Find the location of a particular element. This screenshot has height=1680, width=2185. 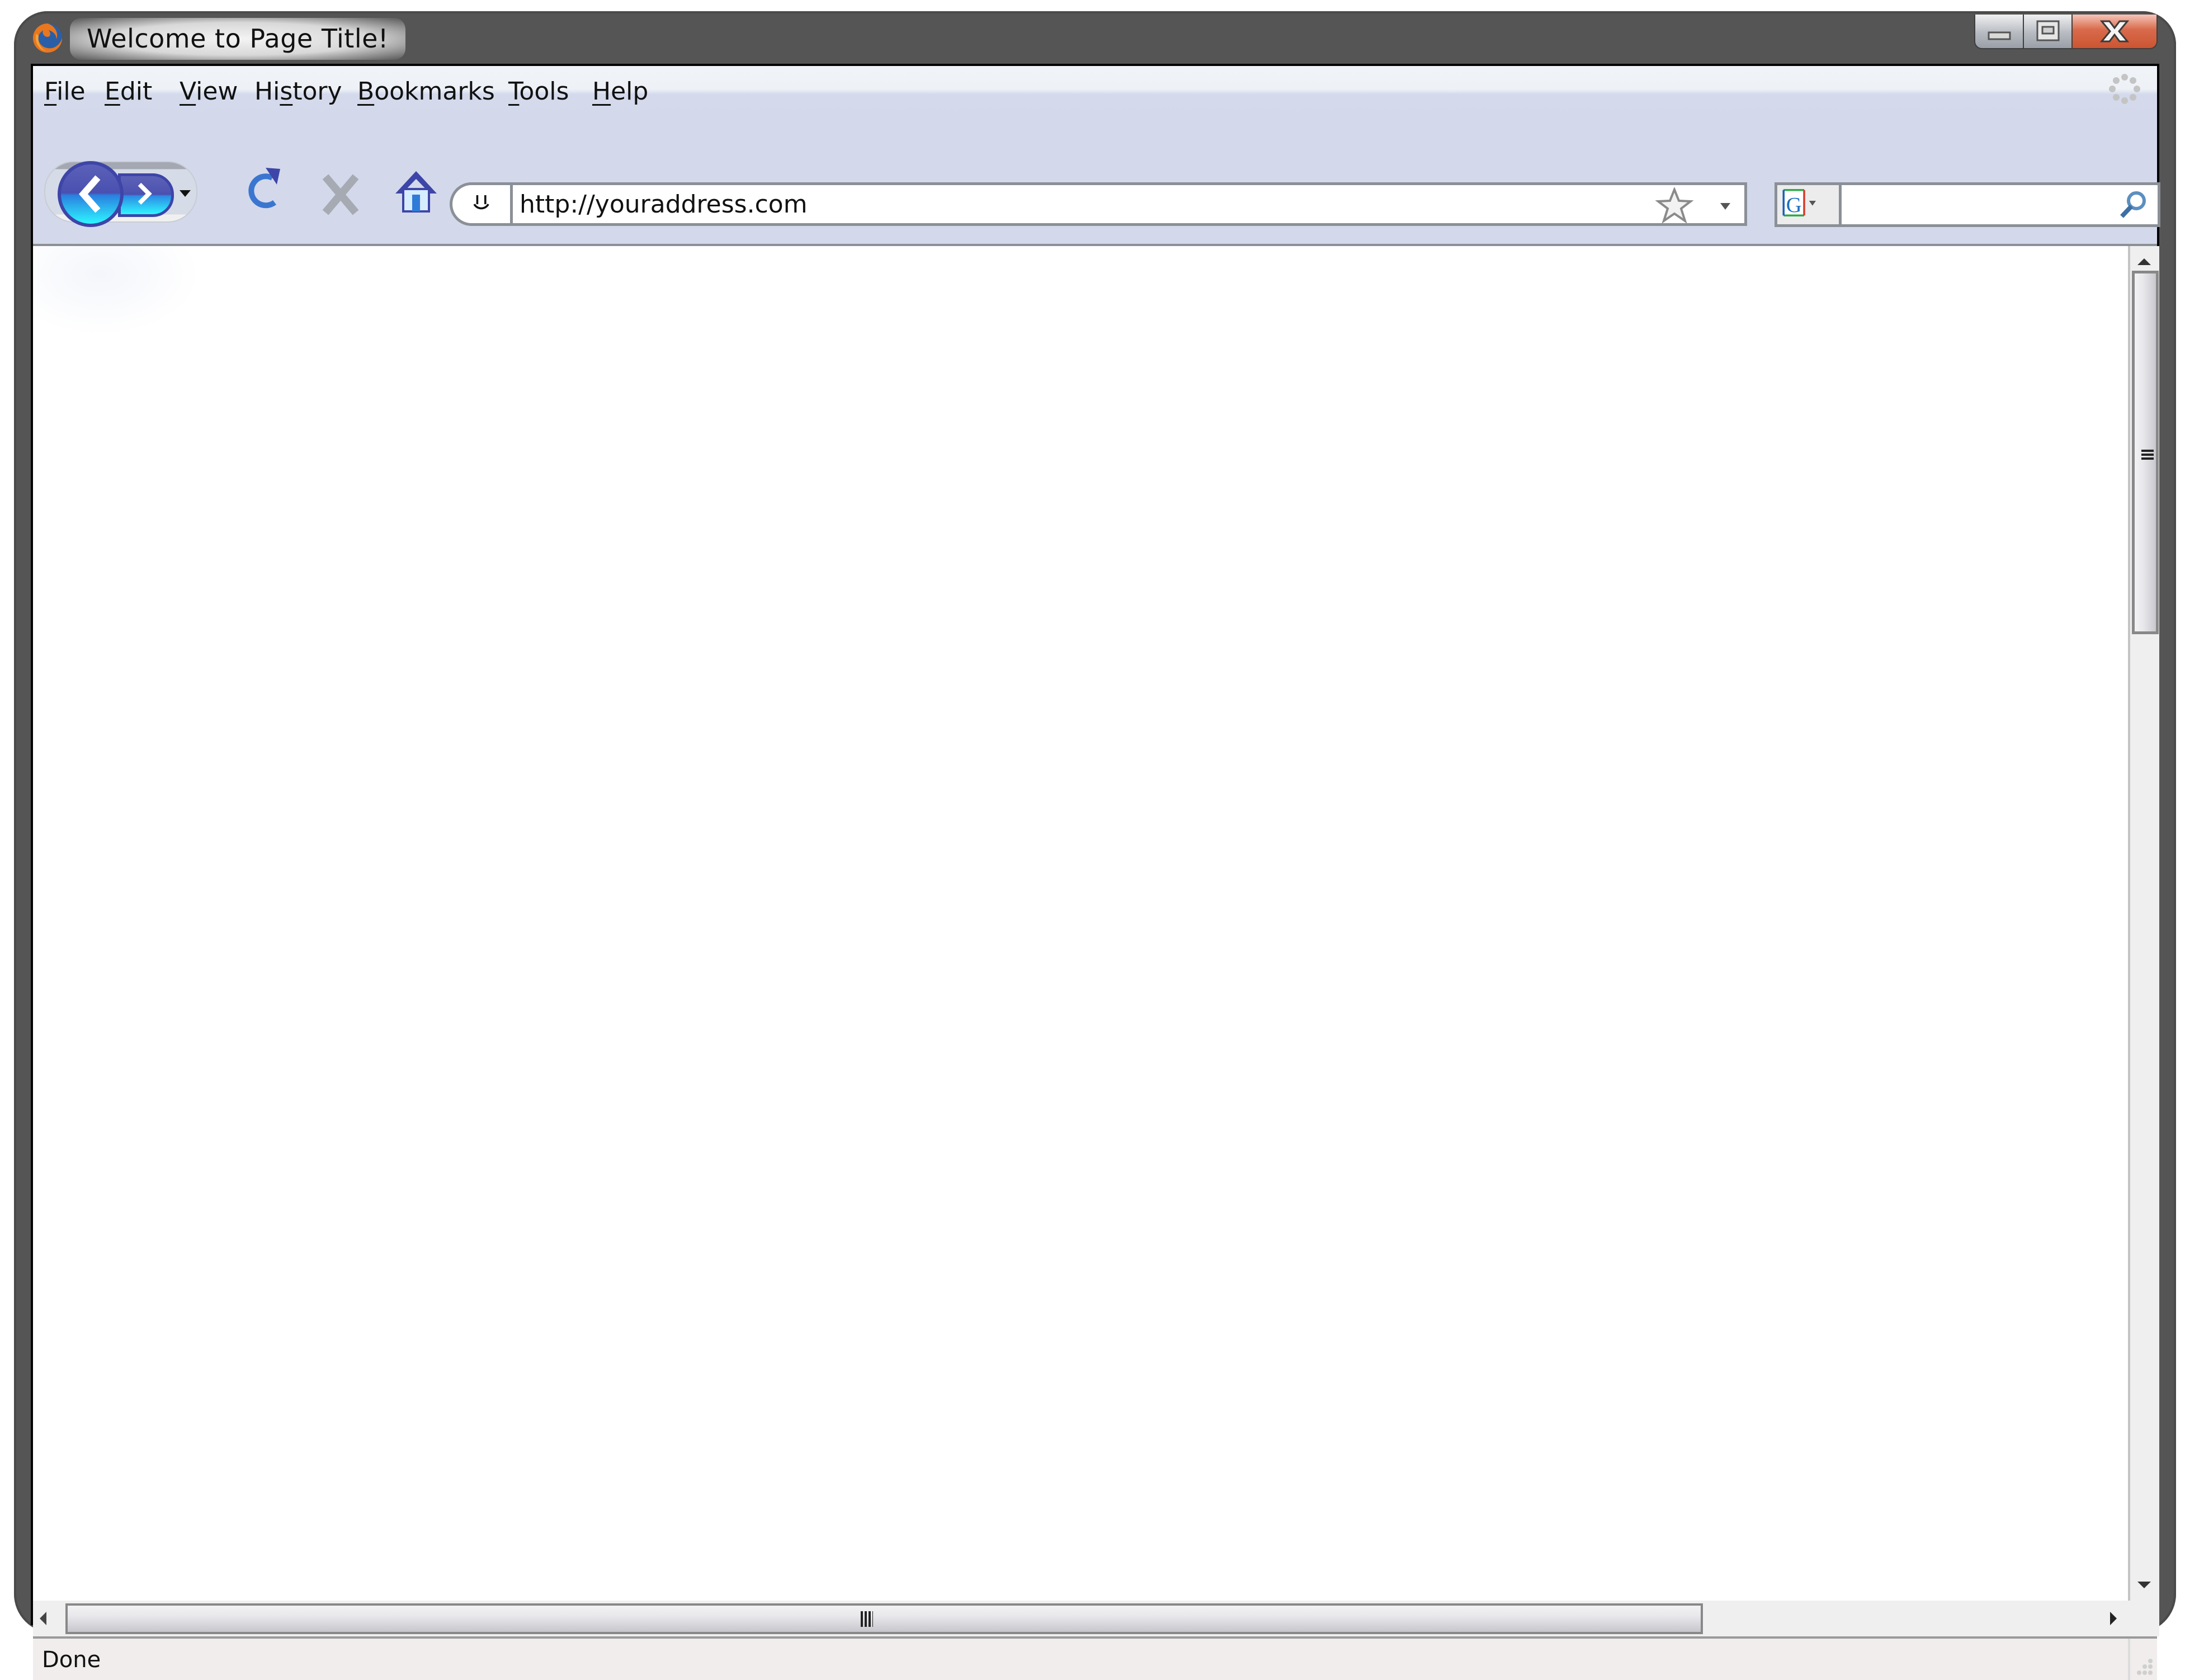

back-forward-group is located at coordinates (120, 194).